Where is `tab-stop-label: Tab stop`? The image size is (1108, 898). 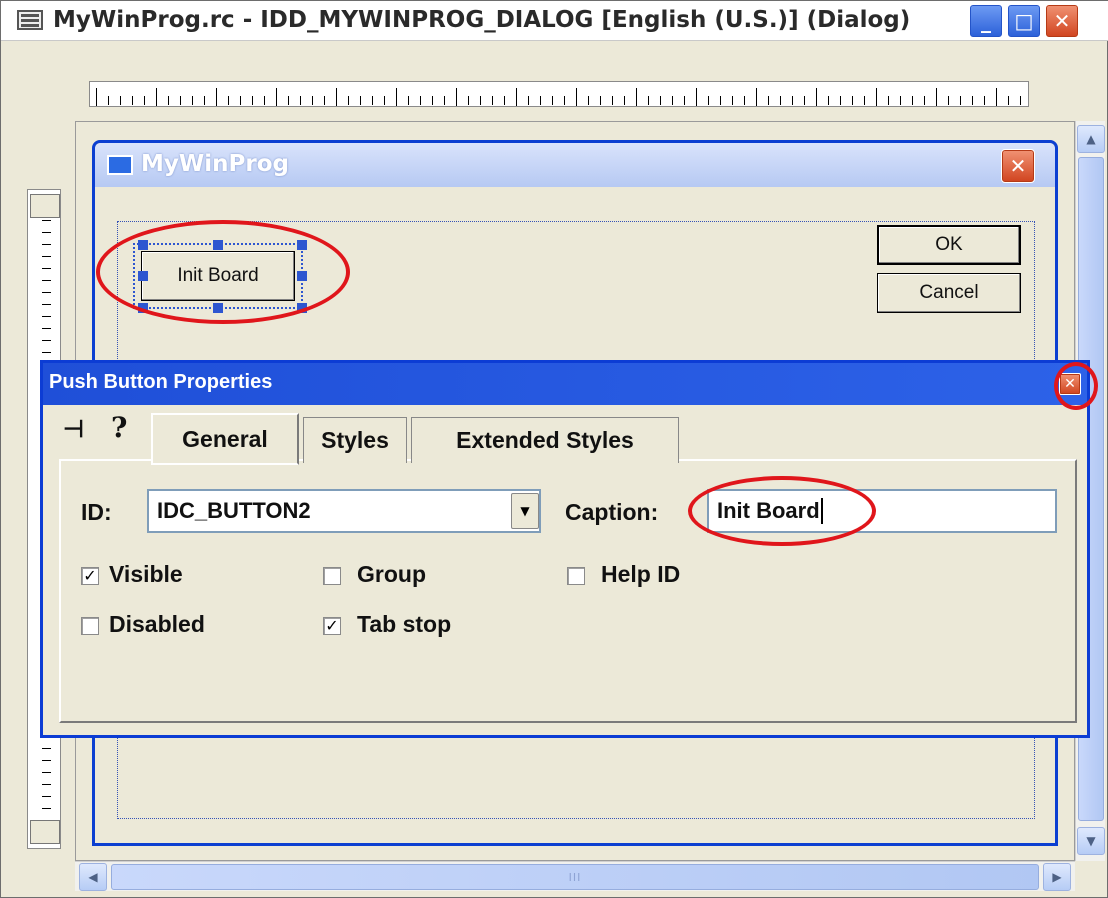
tab-stop-label: Tab stop is located at coordinates (404, 624).